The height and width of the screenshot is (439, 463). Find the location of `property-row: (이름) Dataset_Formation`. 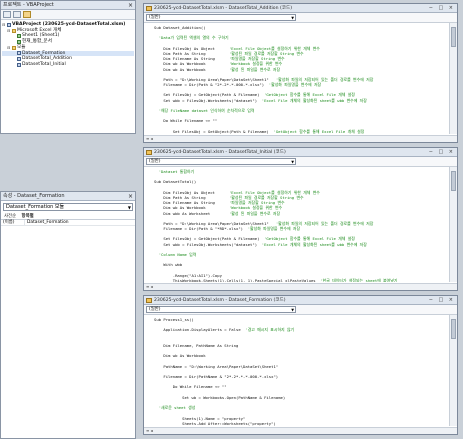

property-row: (이름) Dataset_Formation is located at coordinates (68, 223).